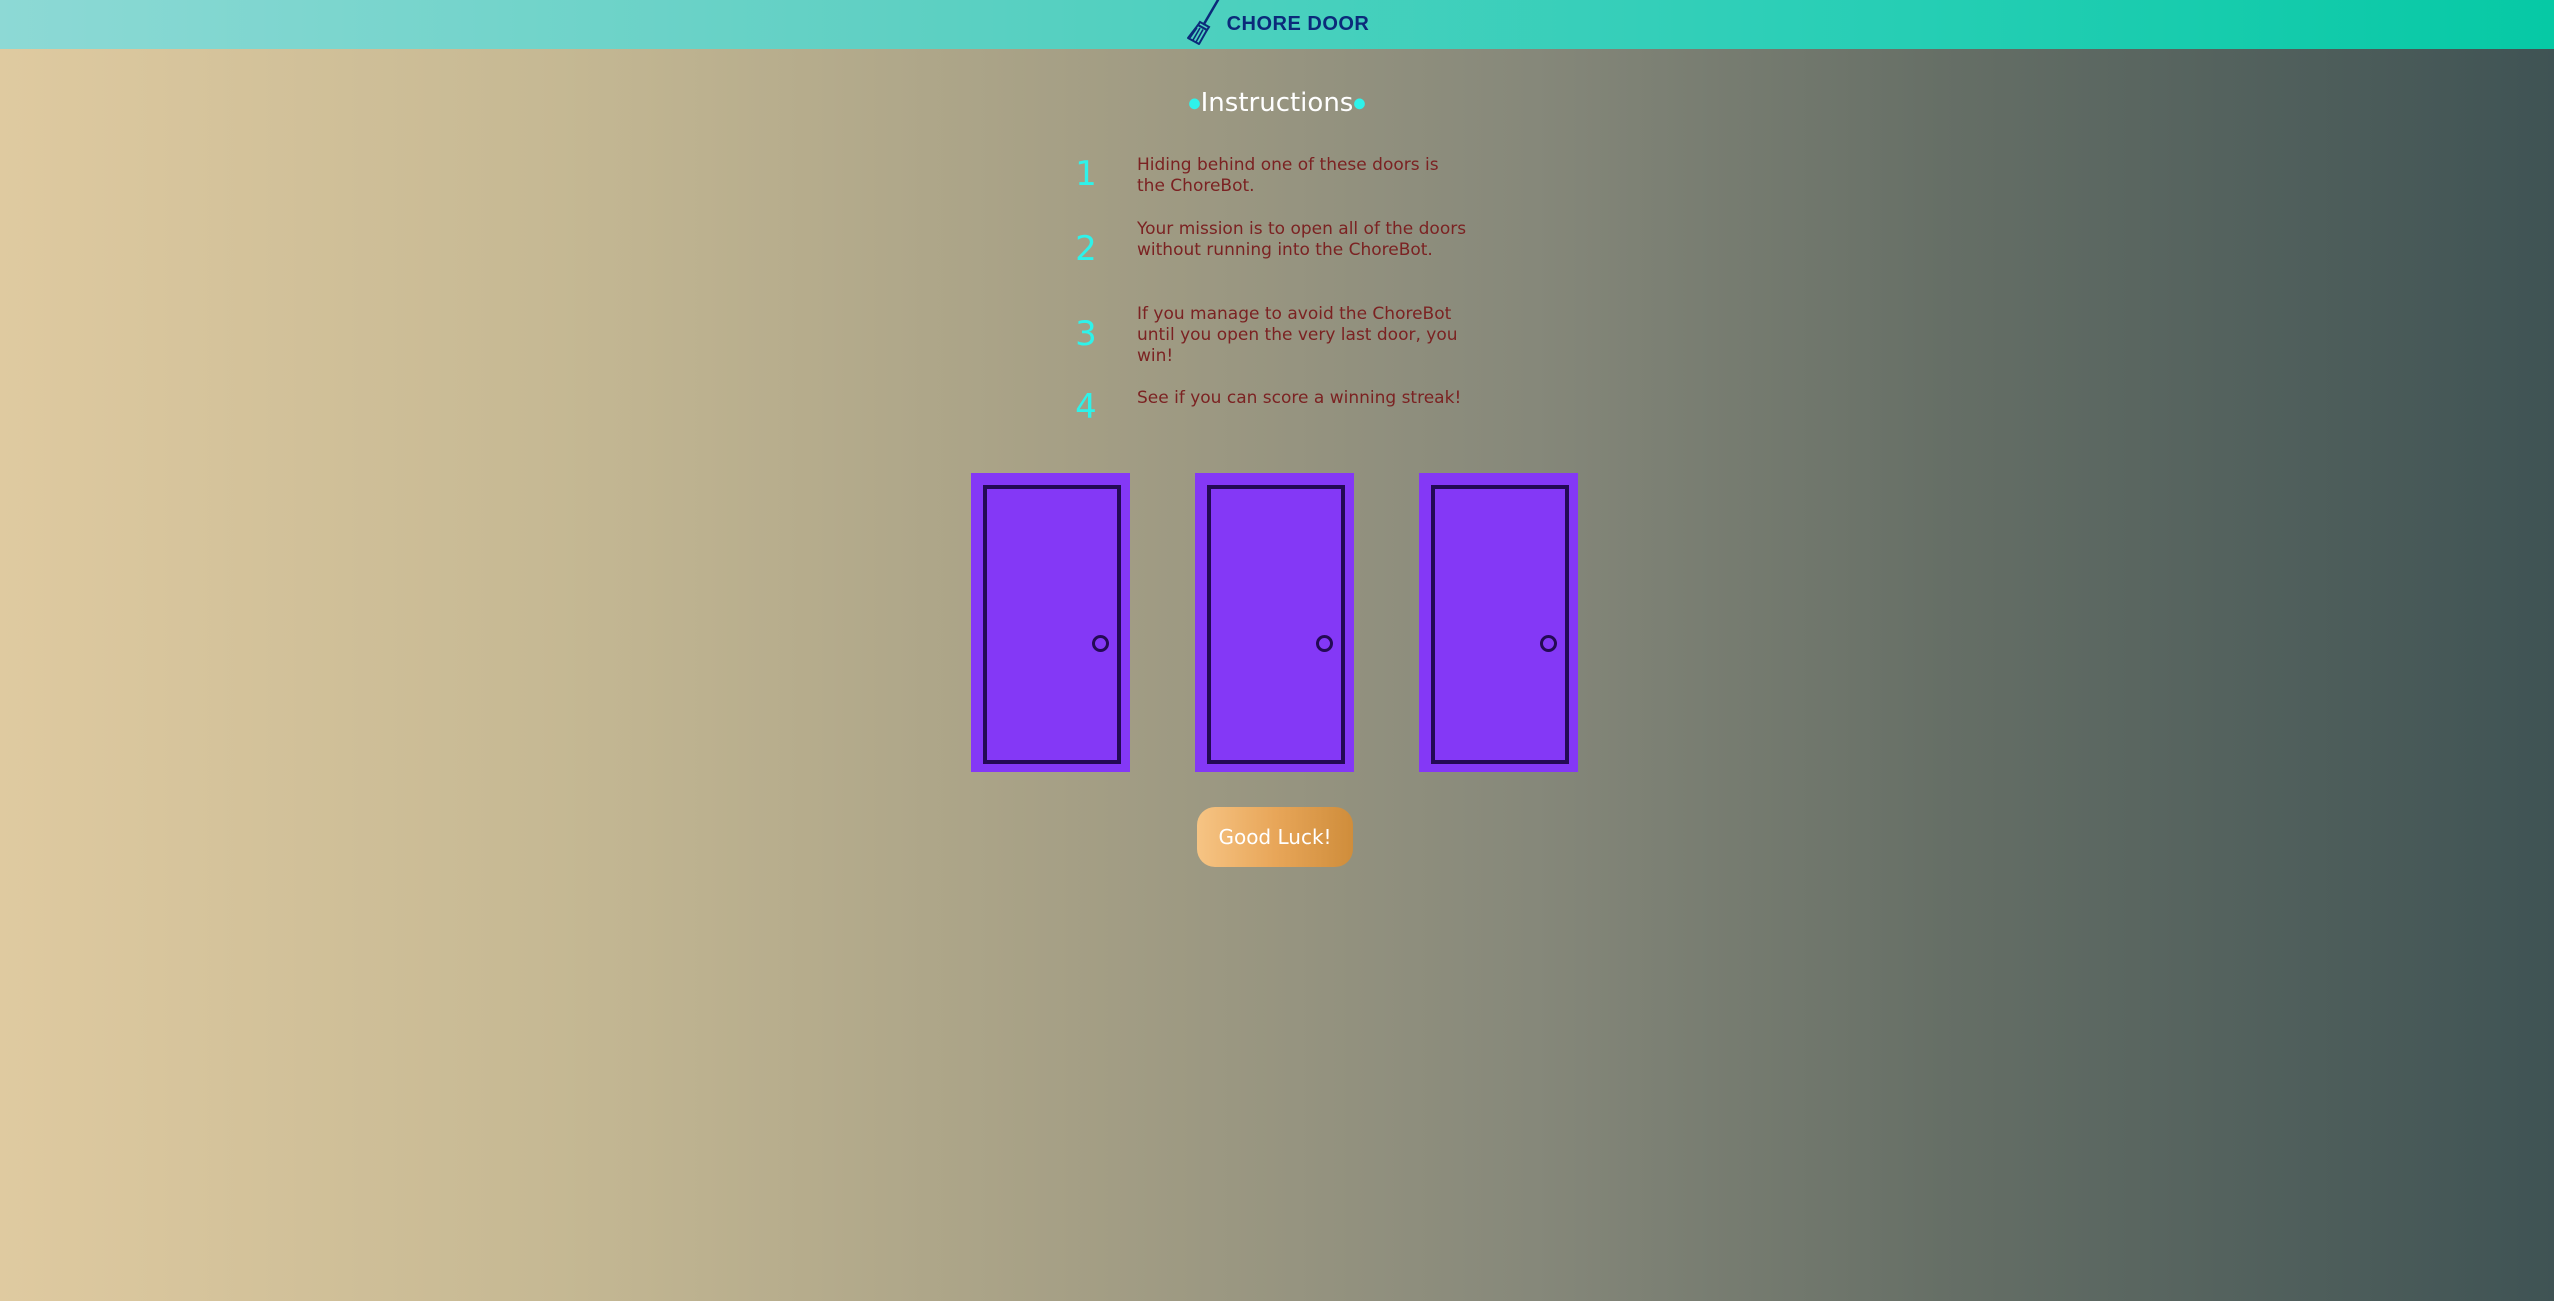 The height and width of the screenshot is (1301, 2554). I want to click on step-number: 4, so click(1086, 407).